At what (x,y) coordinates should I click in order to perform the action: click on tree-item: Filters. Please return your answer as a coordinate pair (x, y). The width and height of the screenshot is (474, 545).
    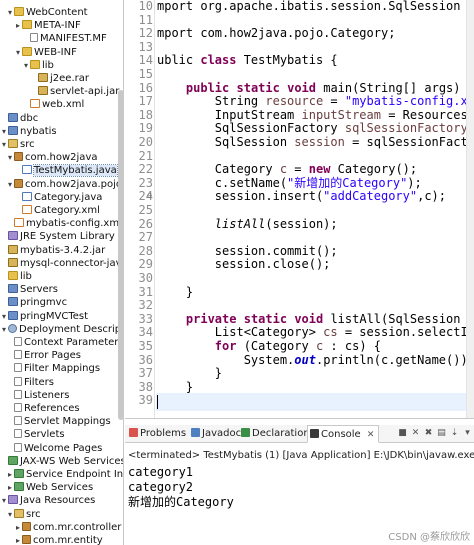
    Looking at the image, I should click on (30, 382).